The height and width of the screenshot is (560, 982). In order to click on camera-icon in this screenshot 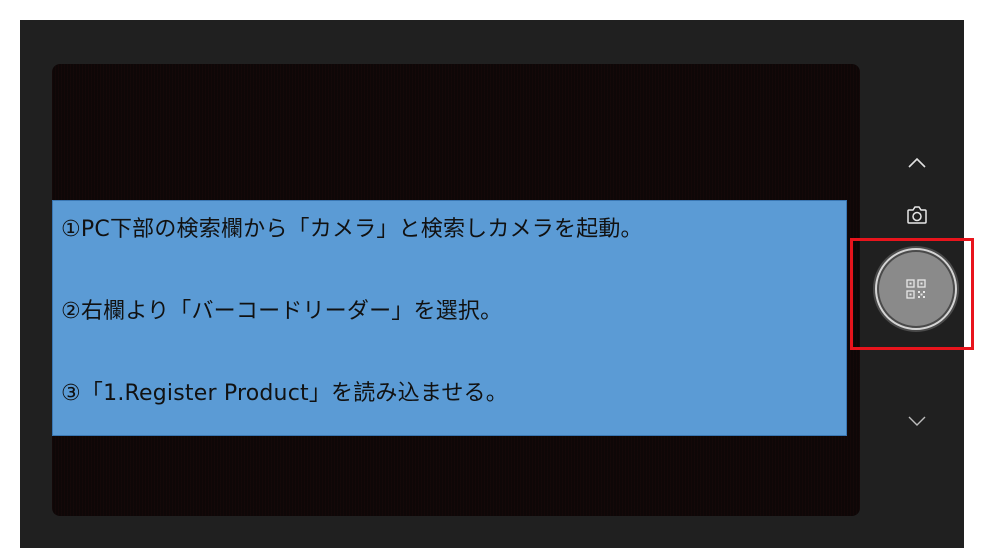, I will do `click(917, 215)`.